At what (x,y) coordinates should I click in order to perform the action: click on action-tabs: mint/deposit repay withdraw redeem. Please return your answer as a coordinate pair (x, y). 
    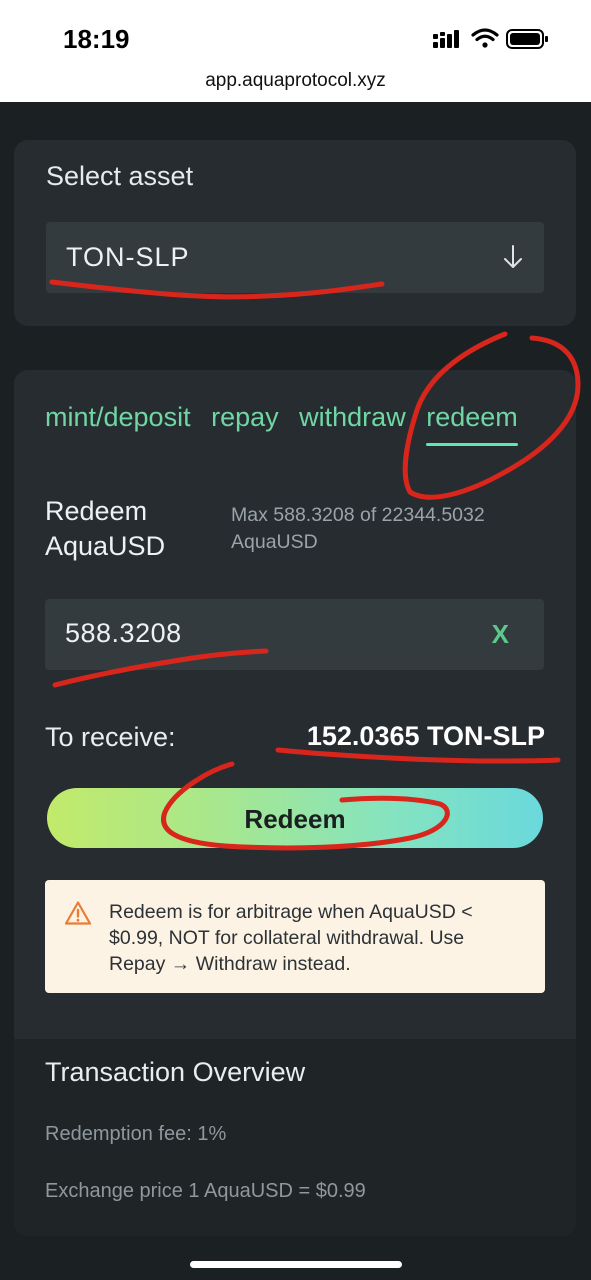
    Looking at the image, I should click on (288, 424).